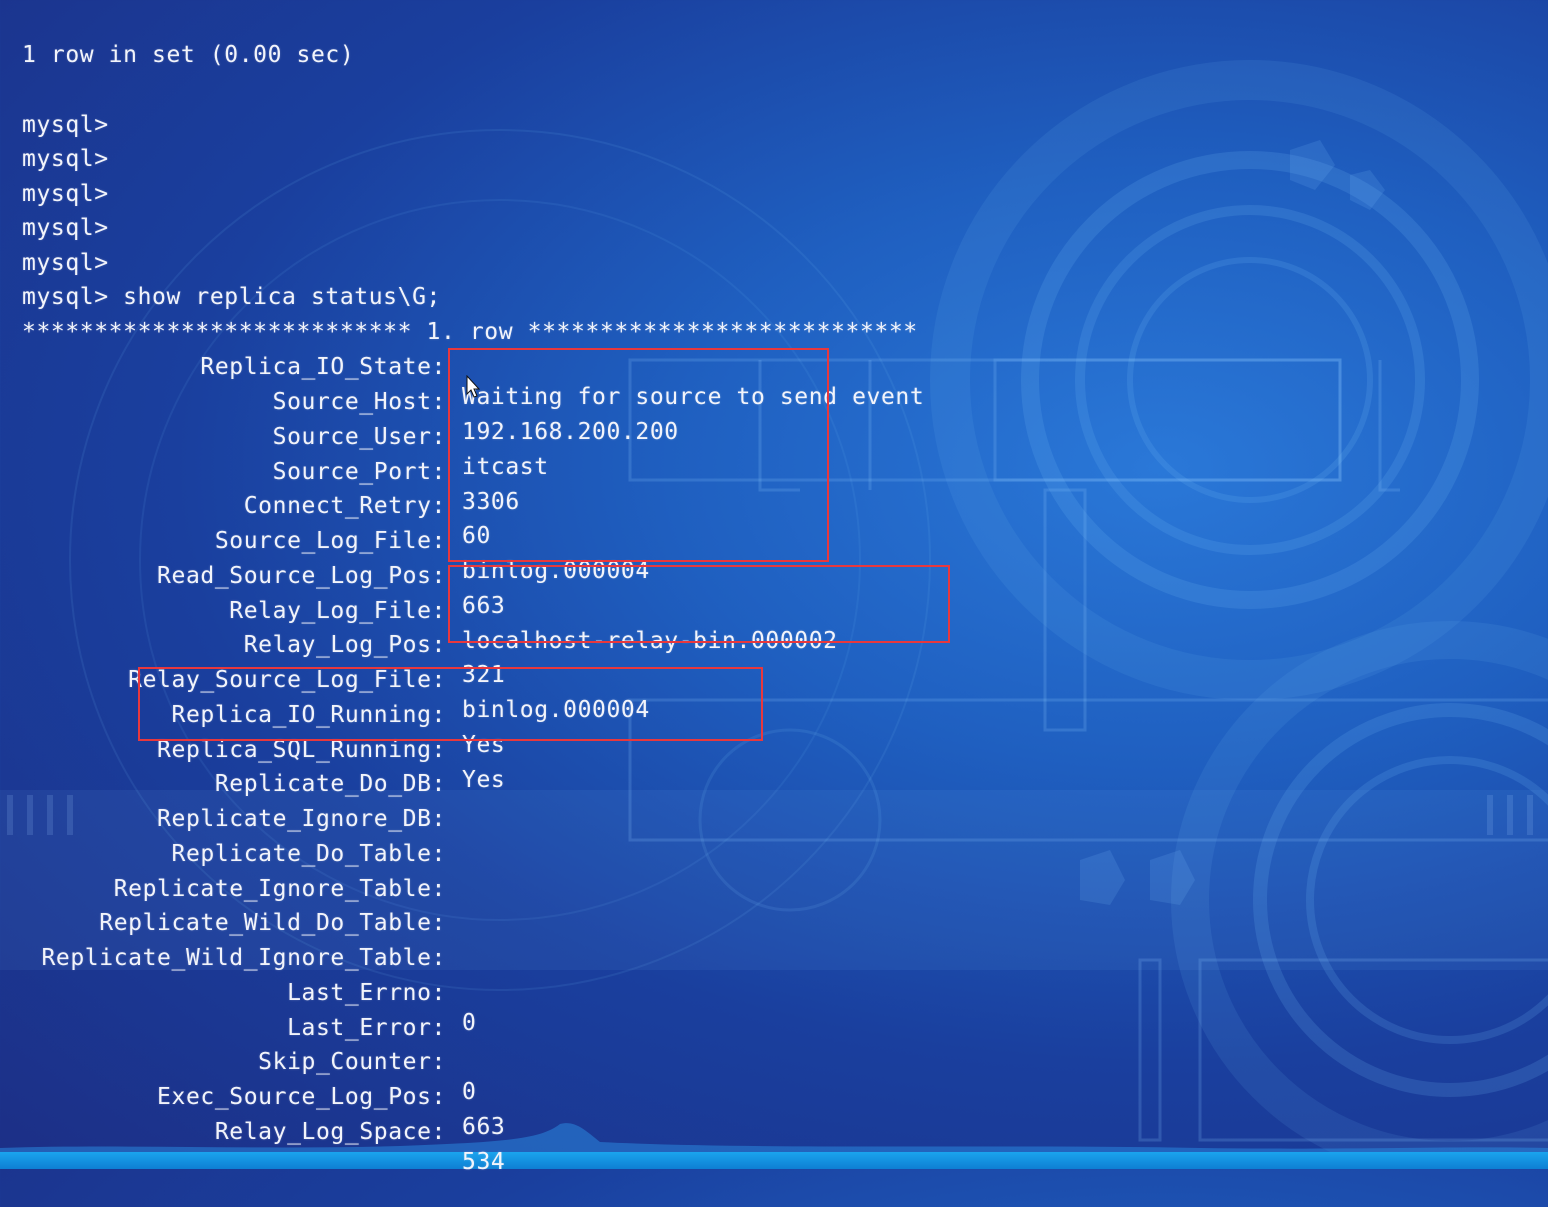 Image resolution: width=1548 pixels, height=1207 pixels. I want to click on field-row: Replicate_Do_DB:, so click(774, 768).